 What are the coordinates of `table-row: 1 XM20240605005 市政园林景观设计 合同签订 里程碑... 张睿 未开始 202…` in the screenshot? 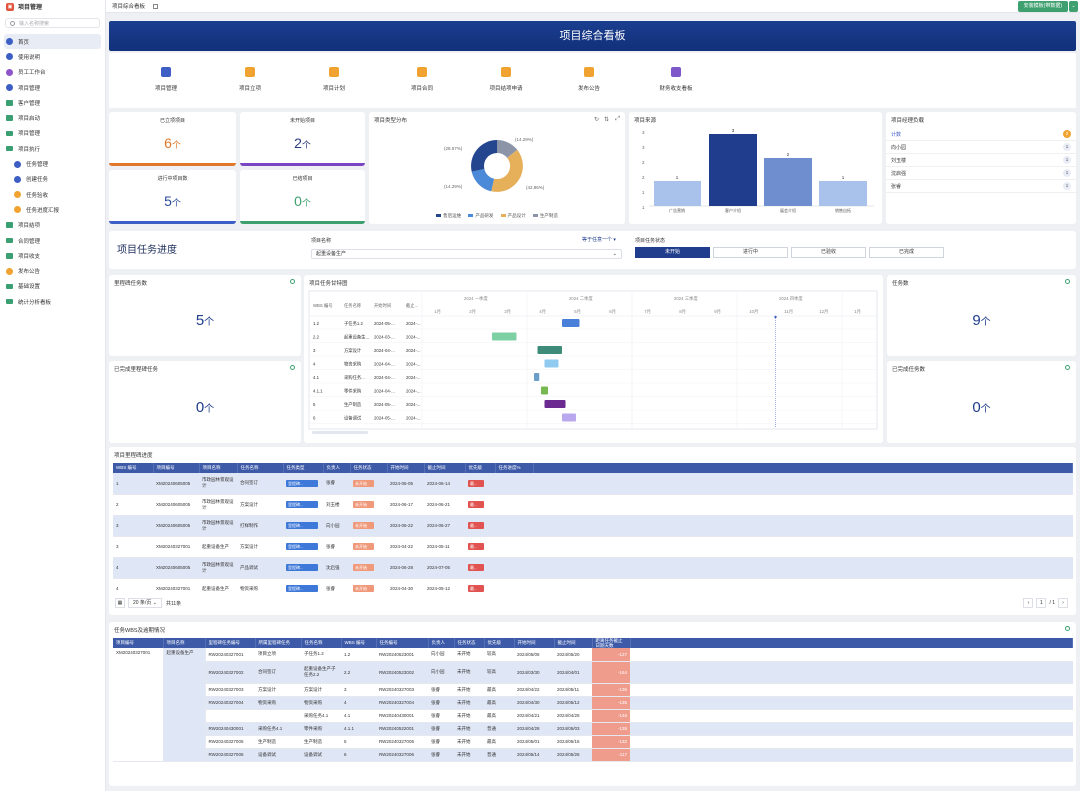 It's located at (593, 484).